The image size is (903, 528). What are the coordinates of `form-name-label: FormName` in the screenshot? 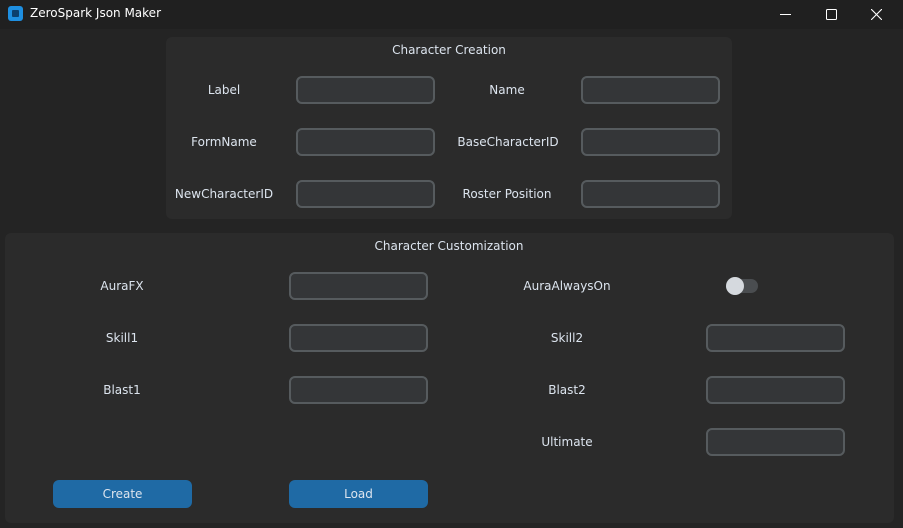 It's located at (224, 142).